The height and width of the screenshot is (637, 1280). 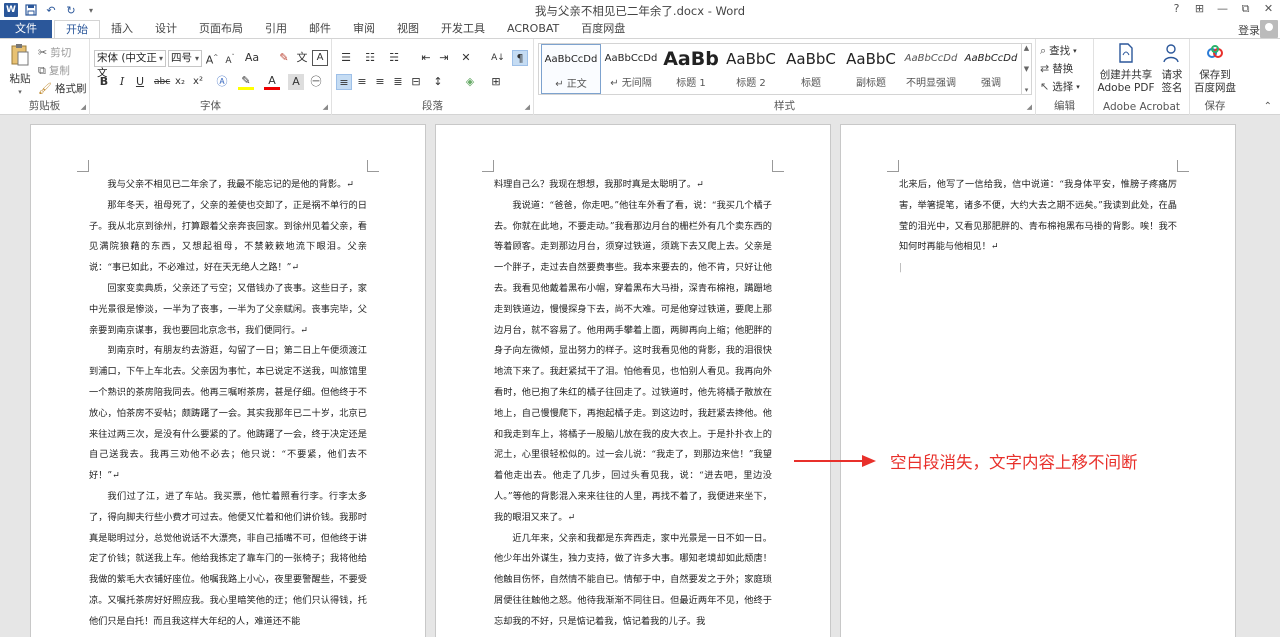 I want to click on tab-references: 引用, so click(x=276, y=29).